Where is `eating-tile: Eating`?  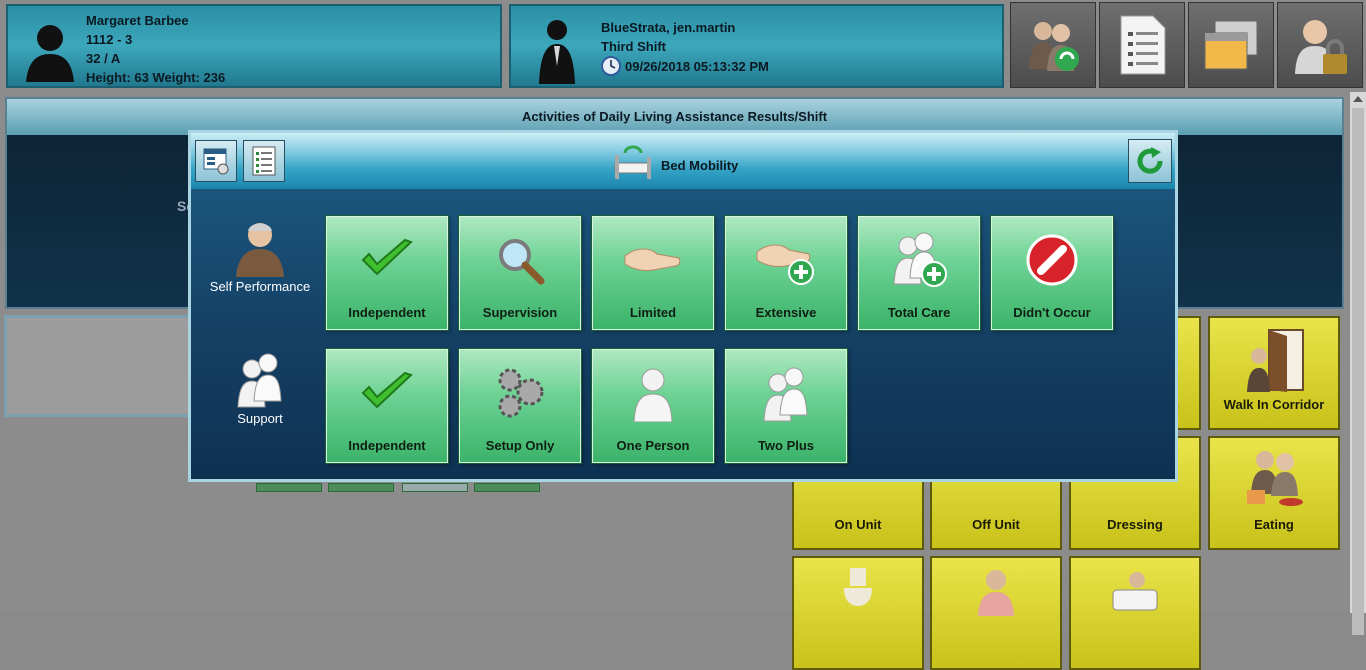 eating-tile: Eating is located at coordinates (1274, 493).